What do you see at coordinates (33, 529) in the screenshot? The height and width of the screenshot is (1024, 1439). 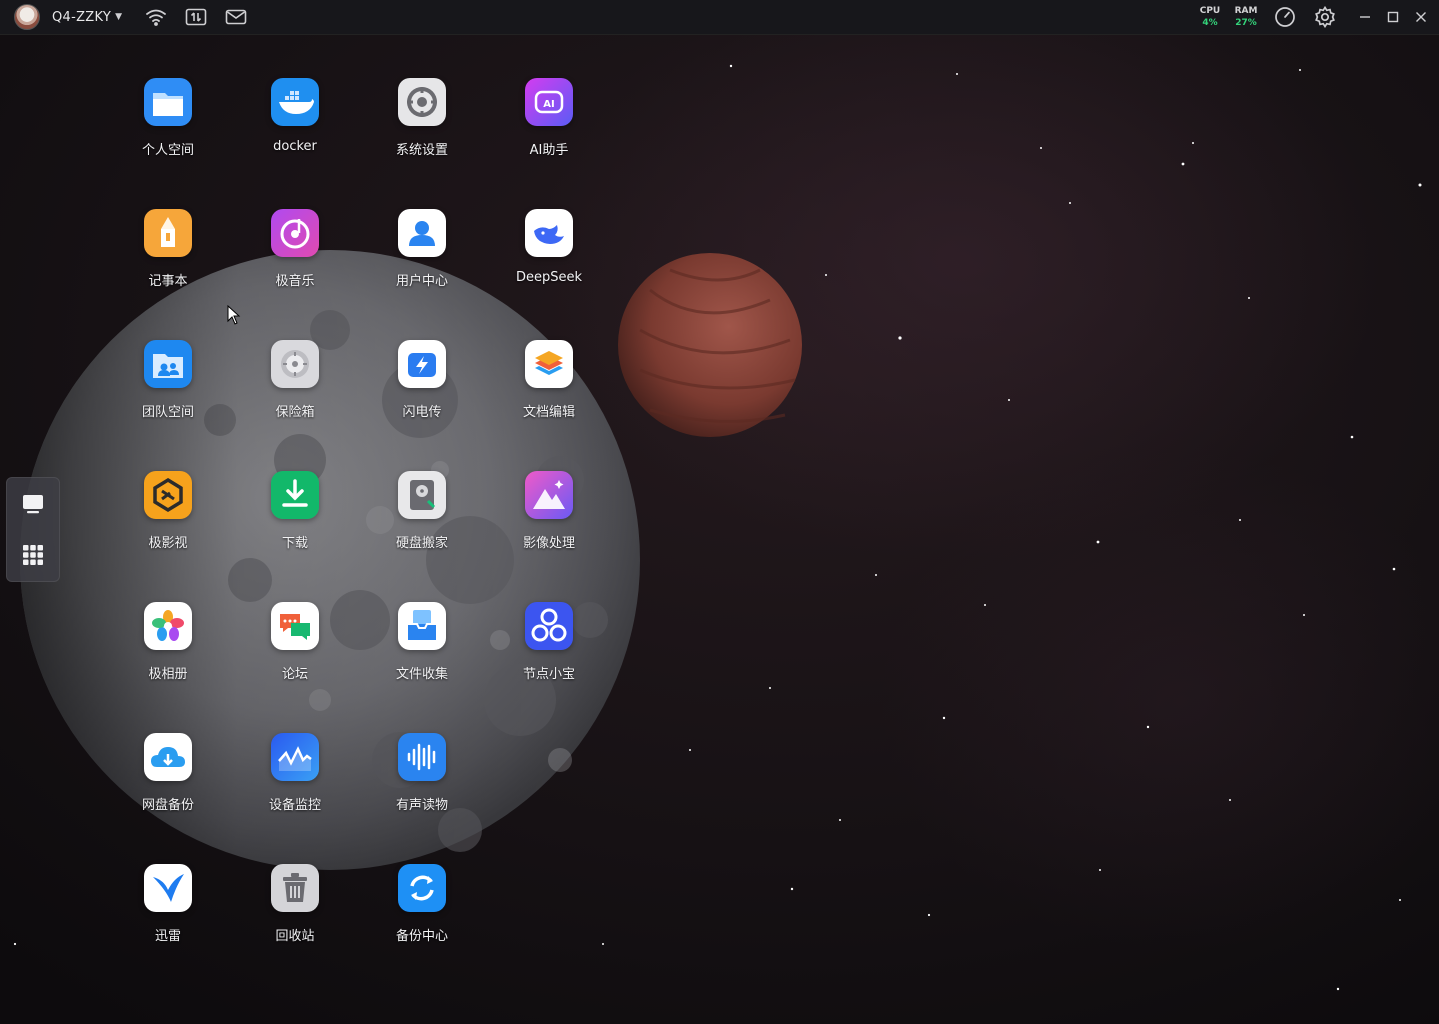 I see `side-dock` at bounding box center [33, 529].